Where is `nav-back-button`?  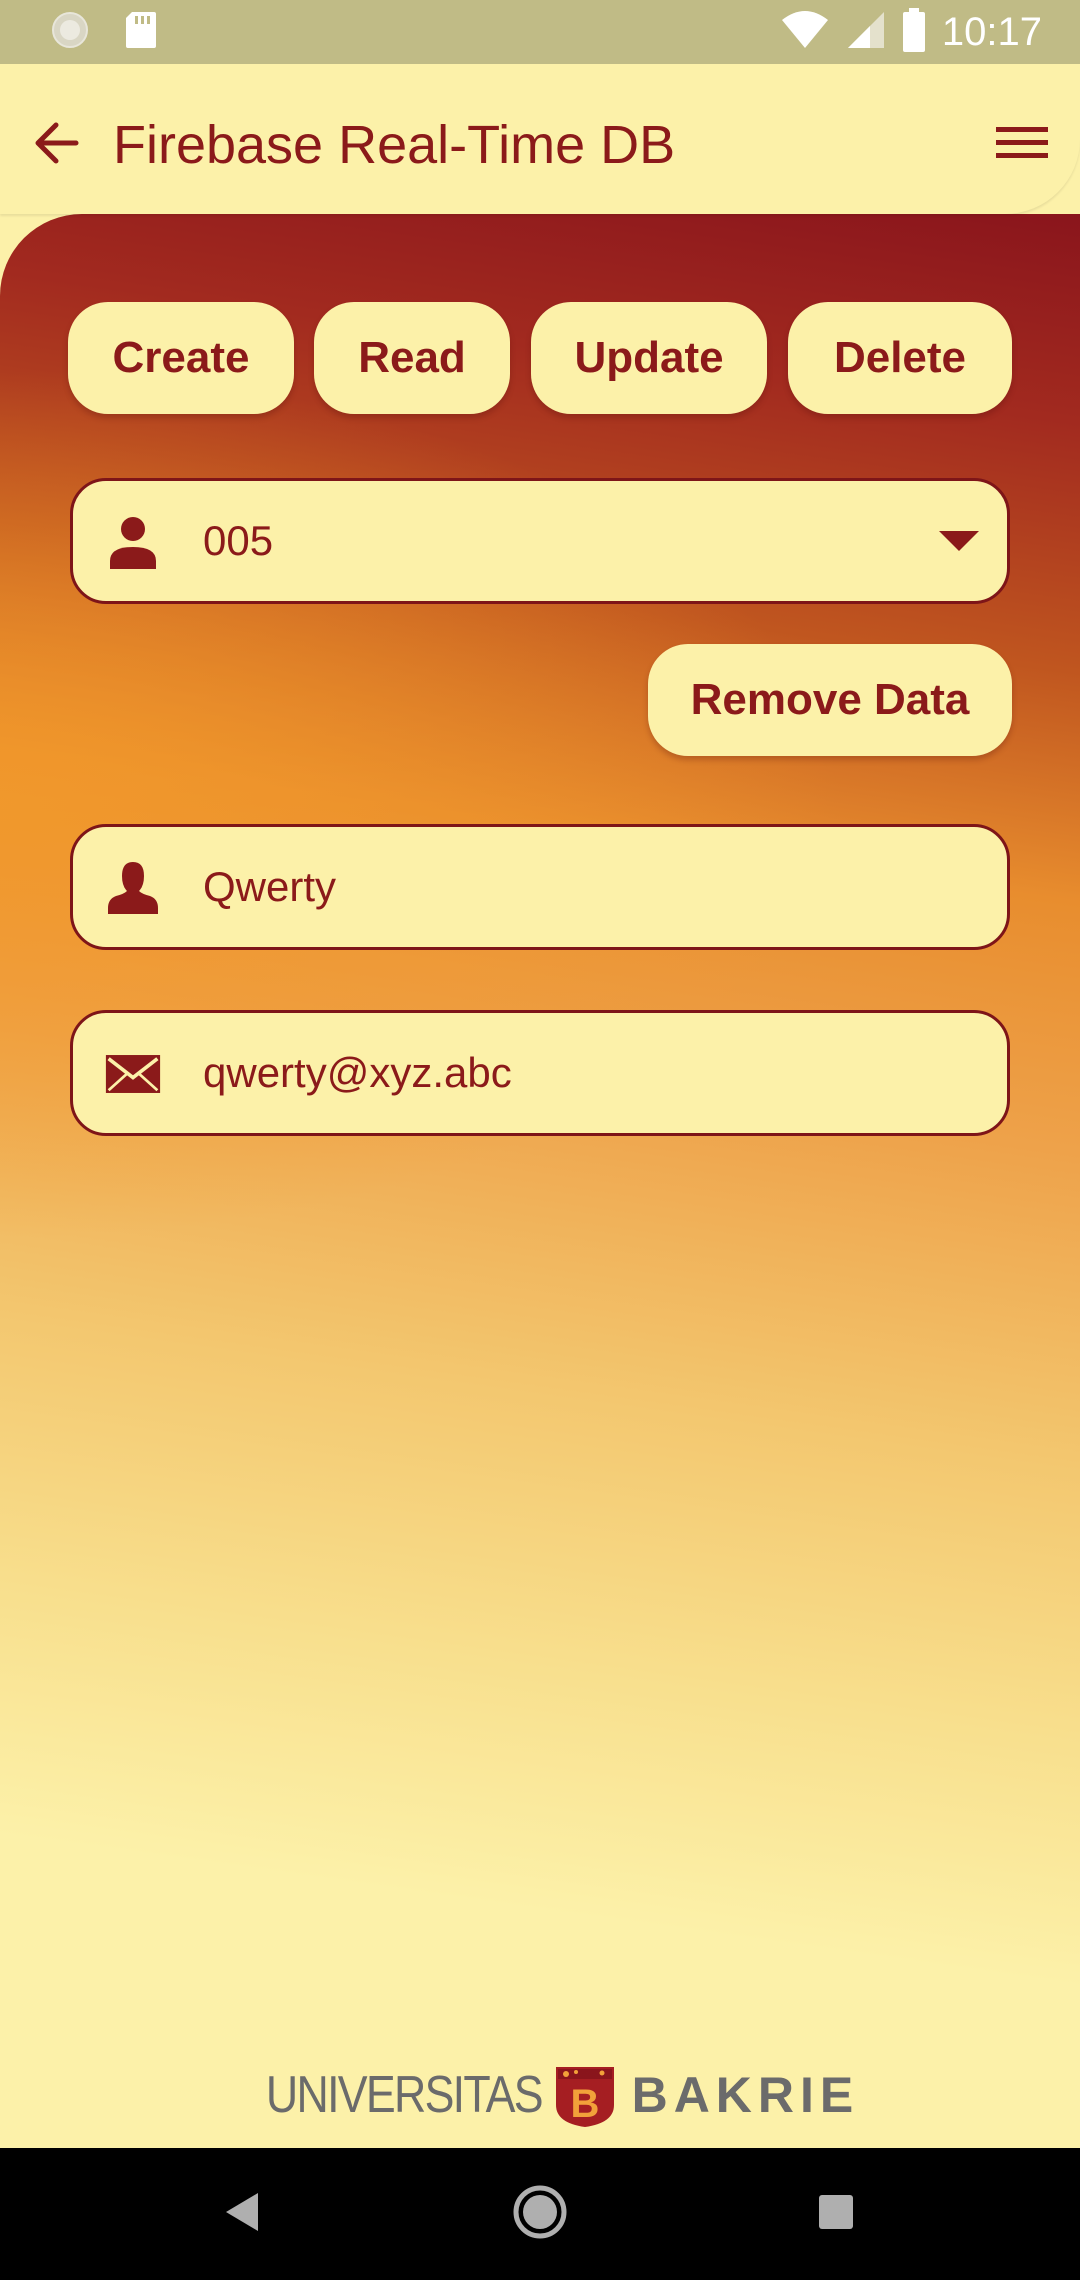 nav-back-button is located at coordinates (242, 2214).